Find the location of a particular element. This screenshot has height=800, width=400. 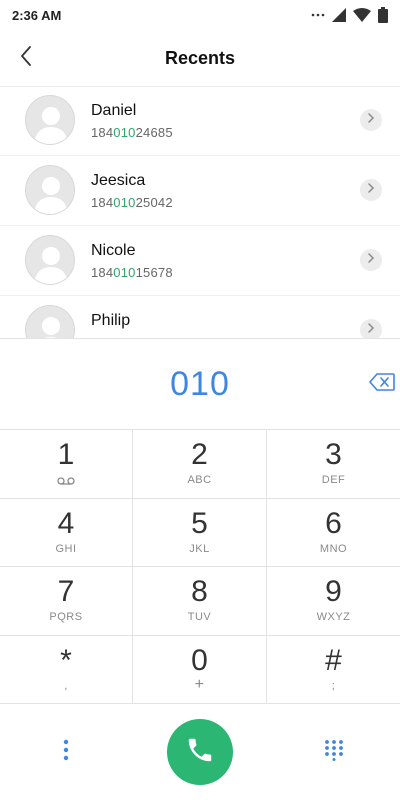

key-0: 0 + is located at coordinates (200, 669).